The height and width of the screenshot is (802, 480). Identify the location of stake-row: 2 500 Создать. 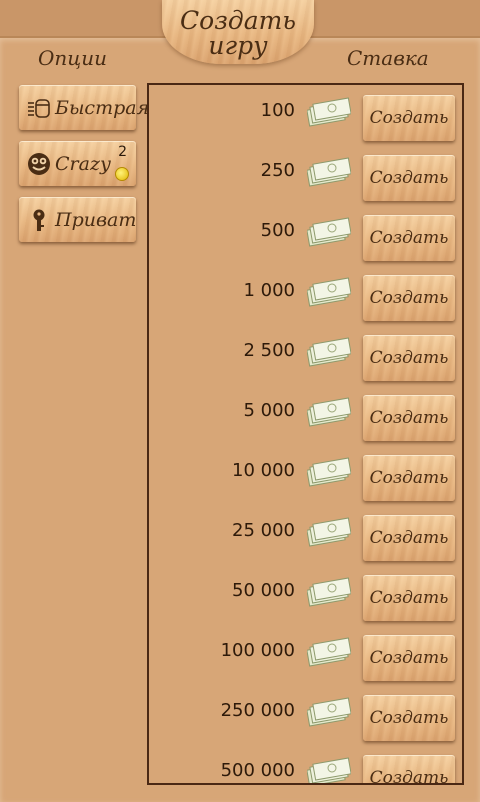
(305, 355).